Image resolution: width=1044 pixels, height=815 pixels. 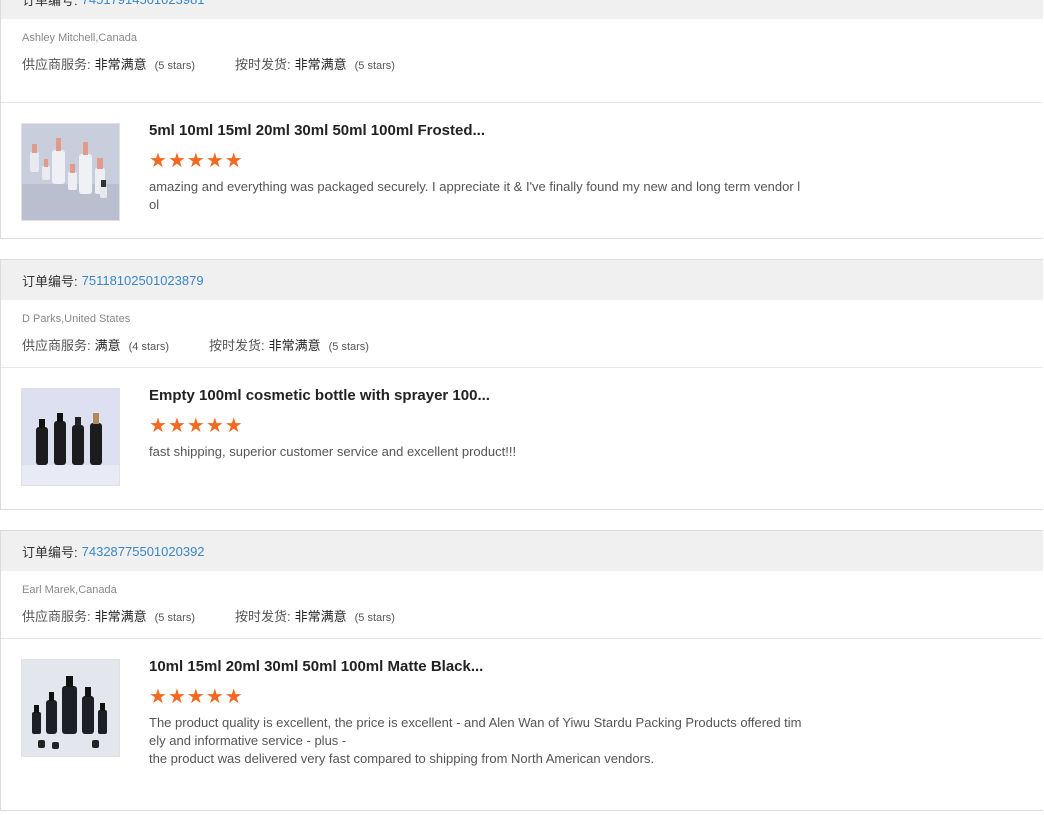 What do you see at coordinates (79, 38) in the screenshot?
I see `reviewer-name: Ashley Mitchell,Canada` at bounding box center [79, 38].